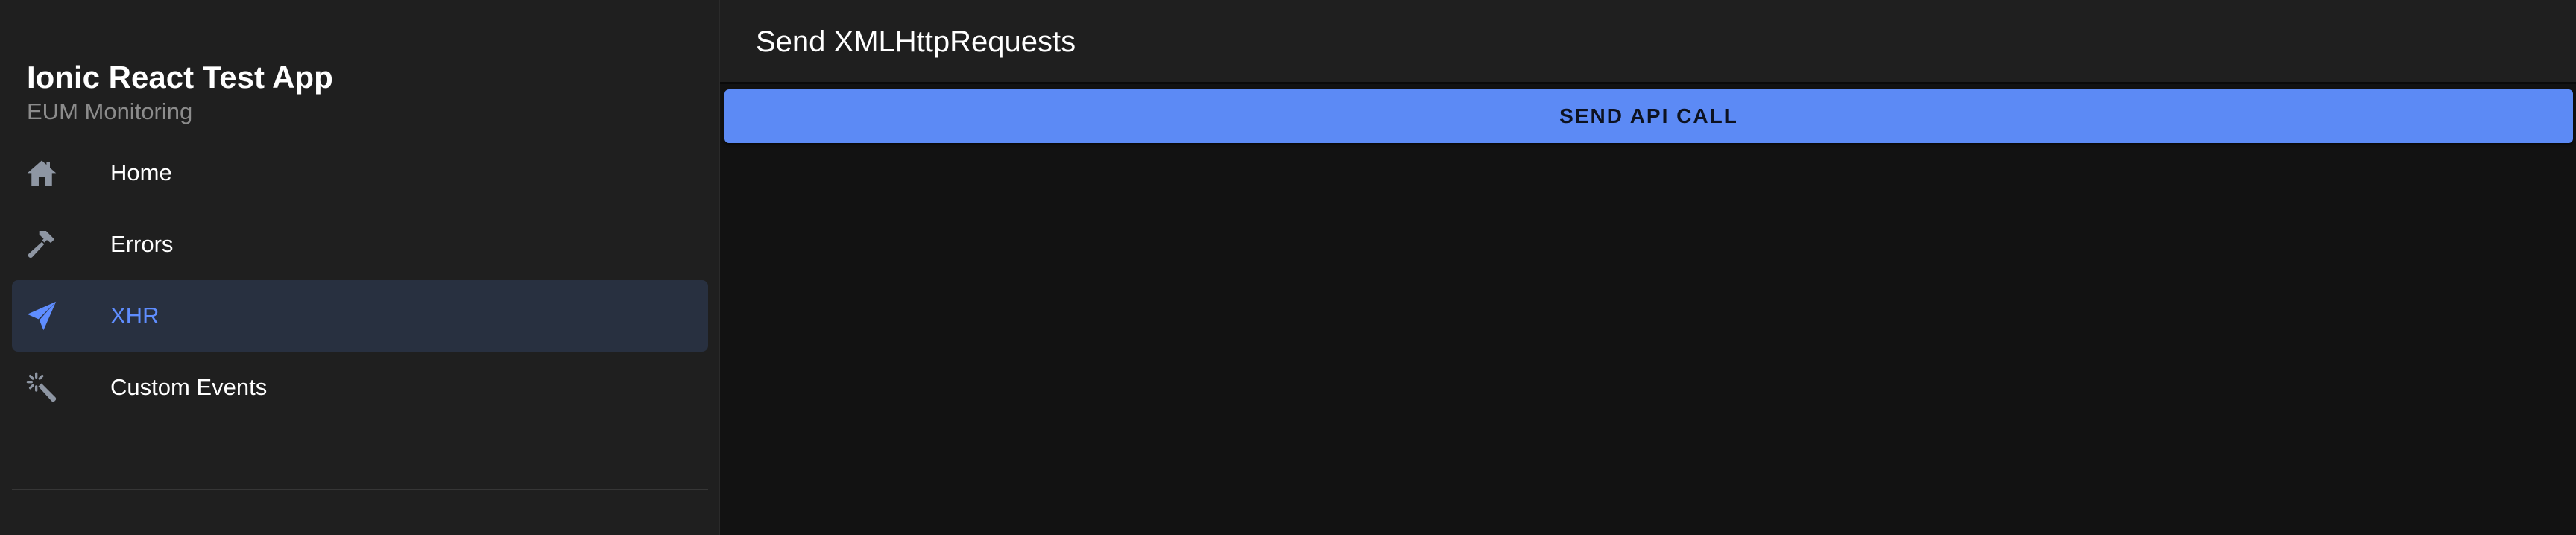 This screenshot has width=2576, height=535. What do you see at coordinates (41, 388) in the screenshot?
I see `magic-wand-icon` at bounding box center [41, 388].